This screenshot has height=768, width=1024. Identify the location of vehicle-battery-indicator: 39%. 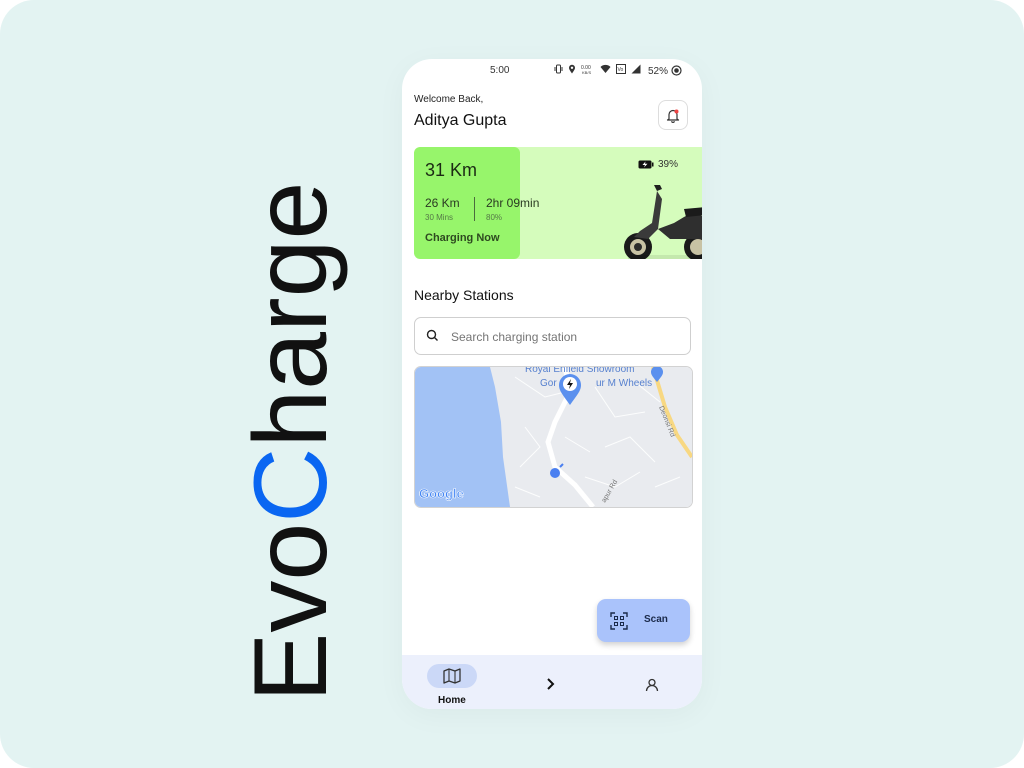
(658, 164).